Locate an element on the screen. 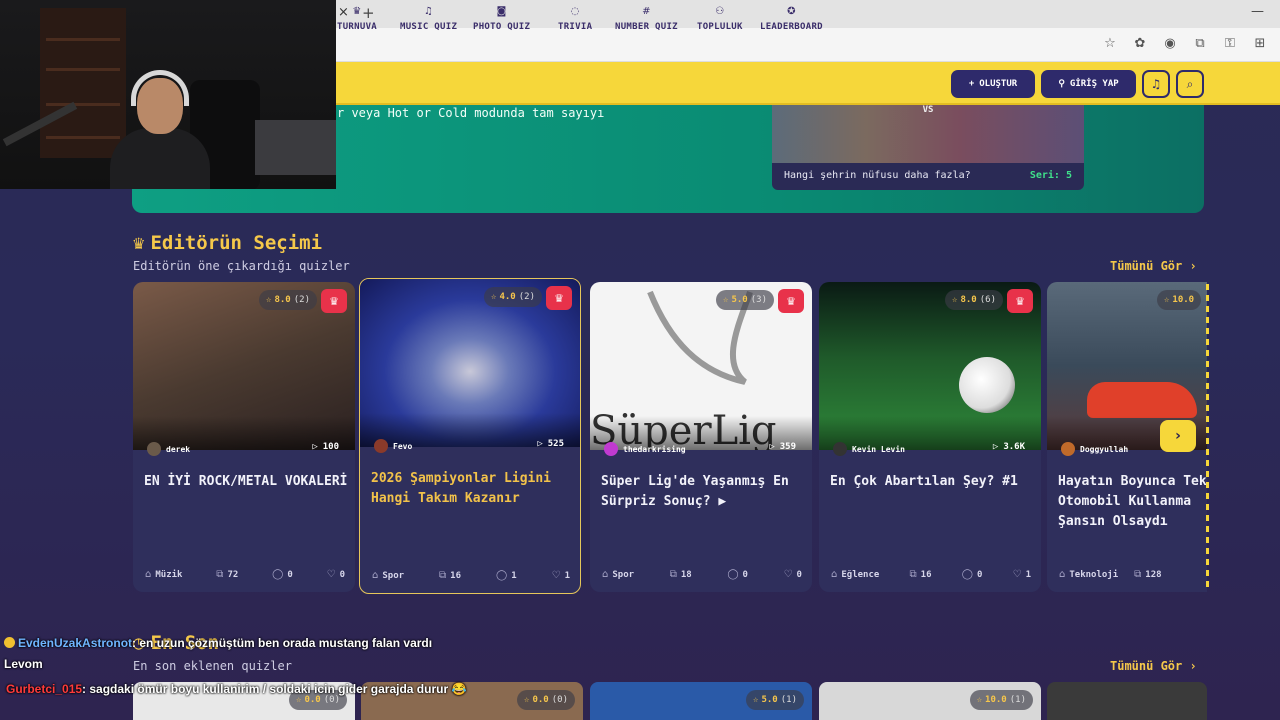  extension-icon: ✿ is located at coordinates (1140, 43).